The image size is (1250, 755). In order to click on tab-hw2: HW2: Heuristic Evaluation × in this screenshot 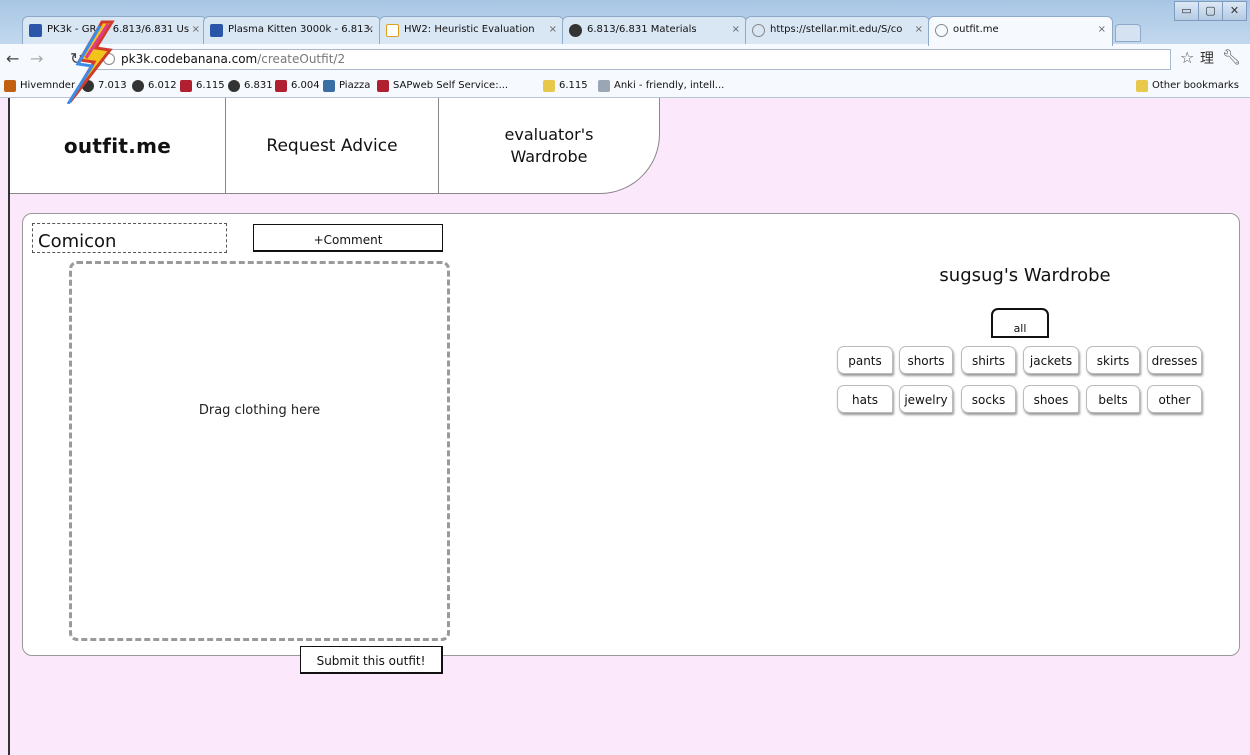, I will do `click(471, 30)`.